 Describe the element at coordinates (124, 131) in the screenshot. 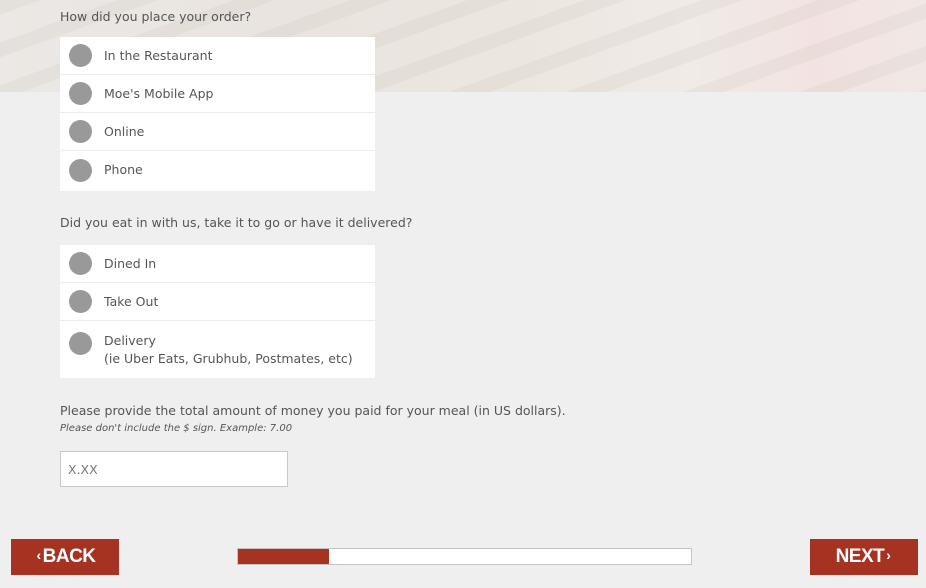

I see `option-label: Online` at that location.